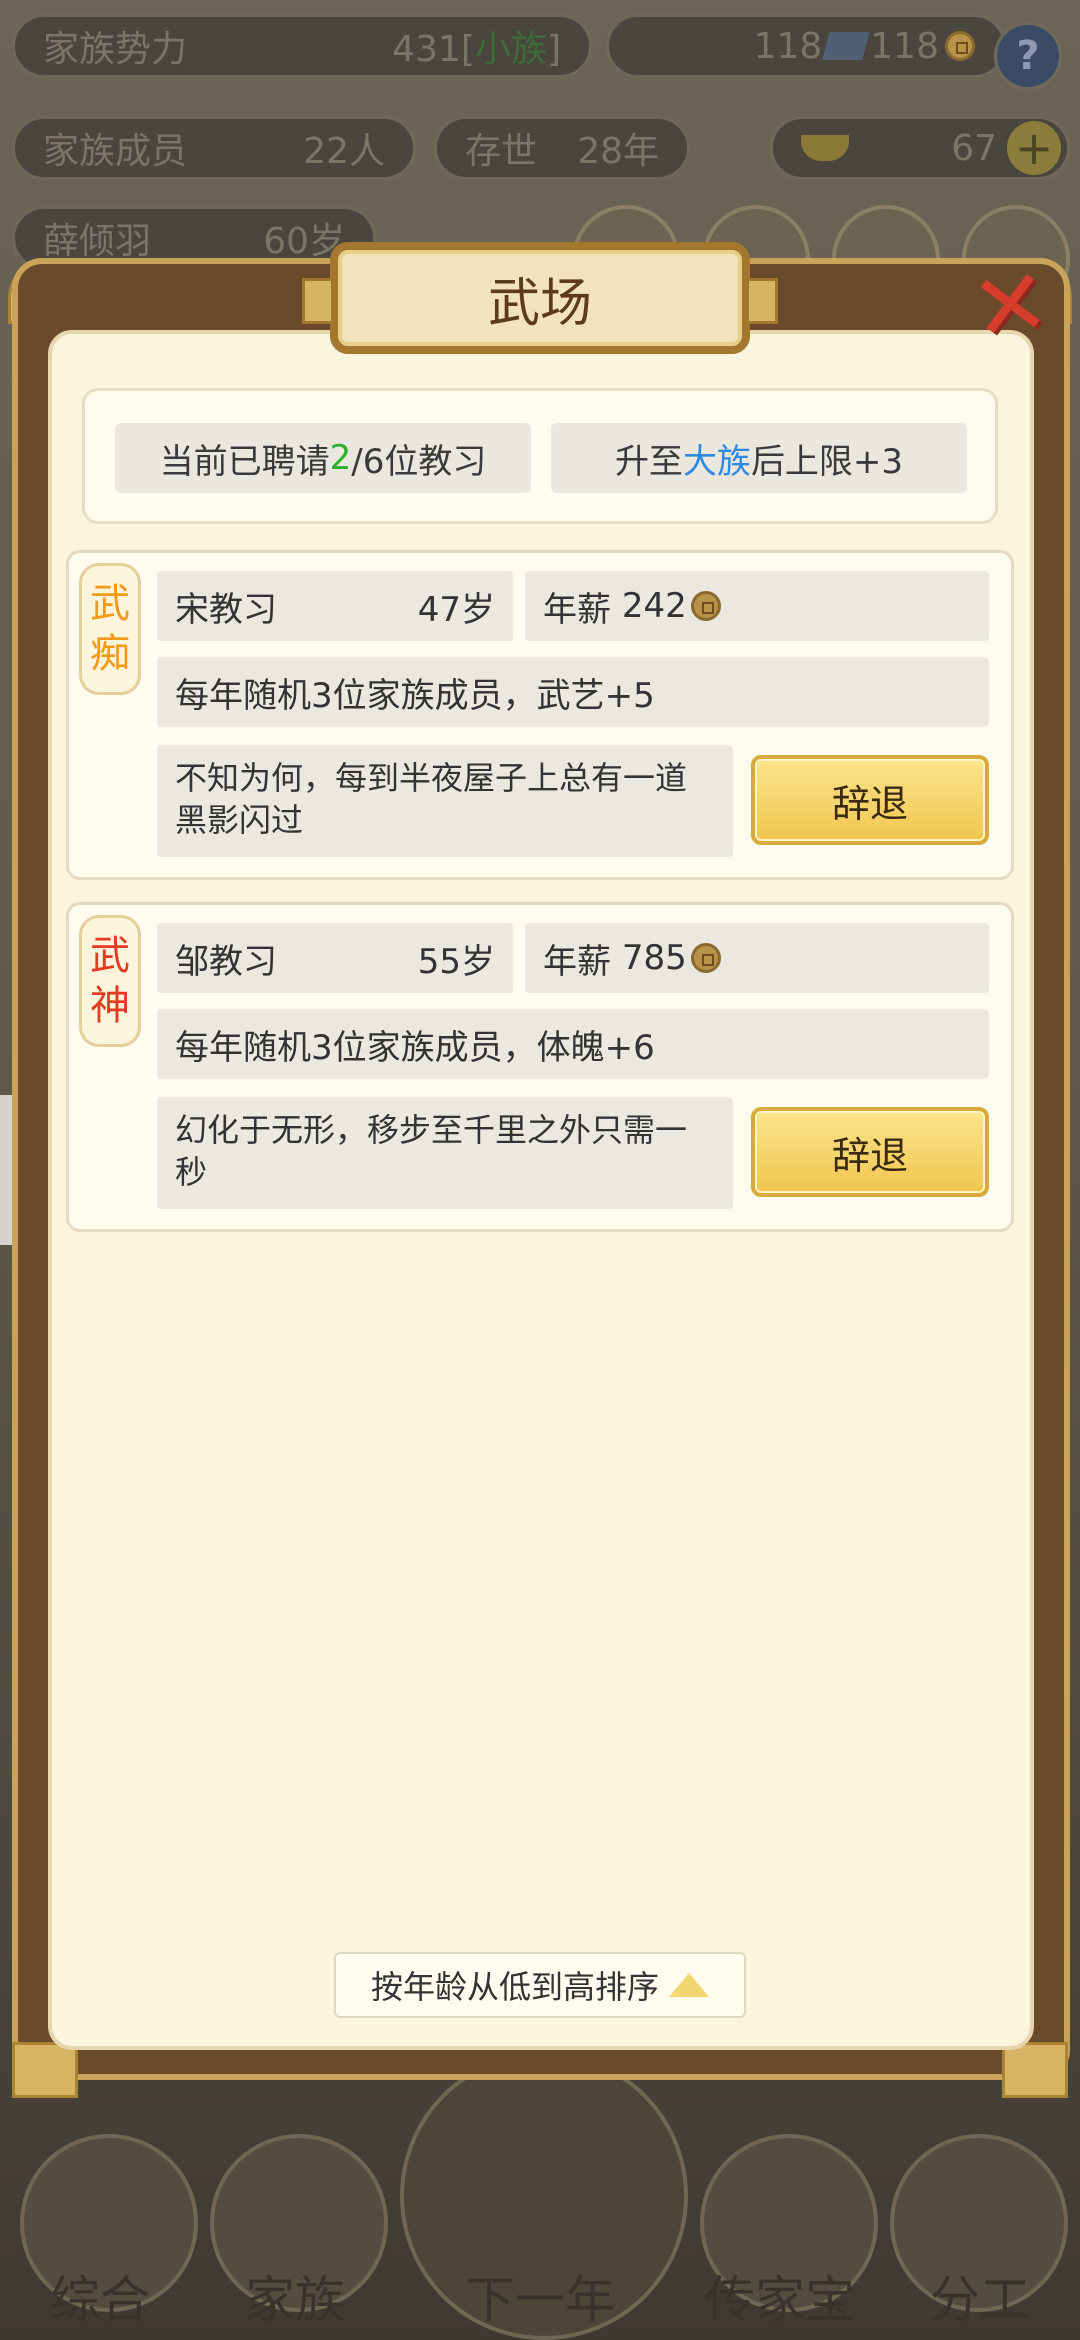 This screenshot has width=1080, height=2340. Describe the element at coordinates (573, 1044) in the screenshot. I see `teacher-effect: 每年随机3位家族成员，体魄+6` at that location.